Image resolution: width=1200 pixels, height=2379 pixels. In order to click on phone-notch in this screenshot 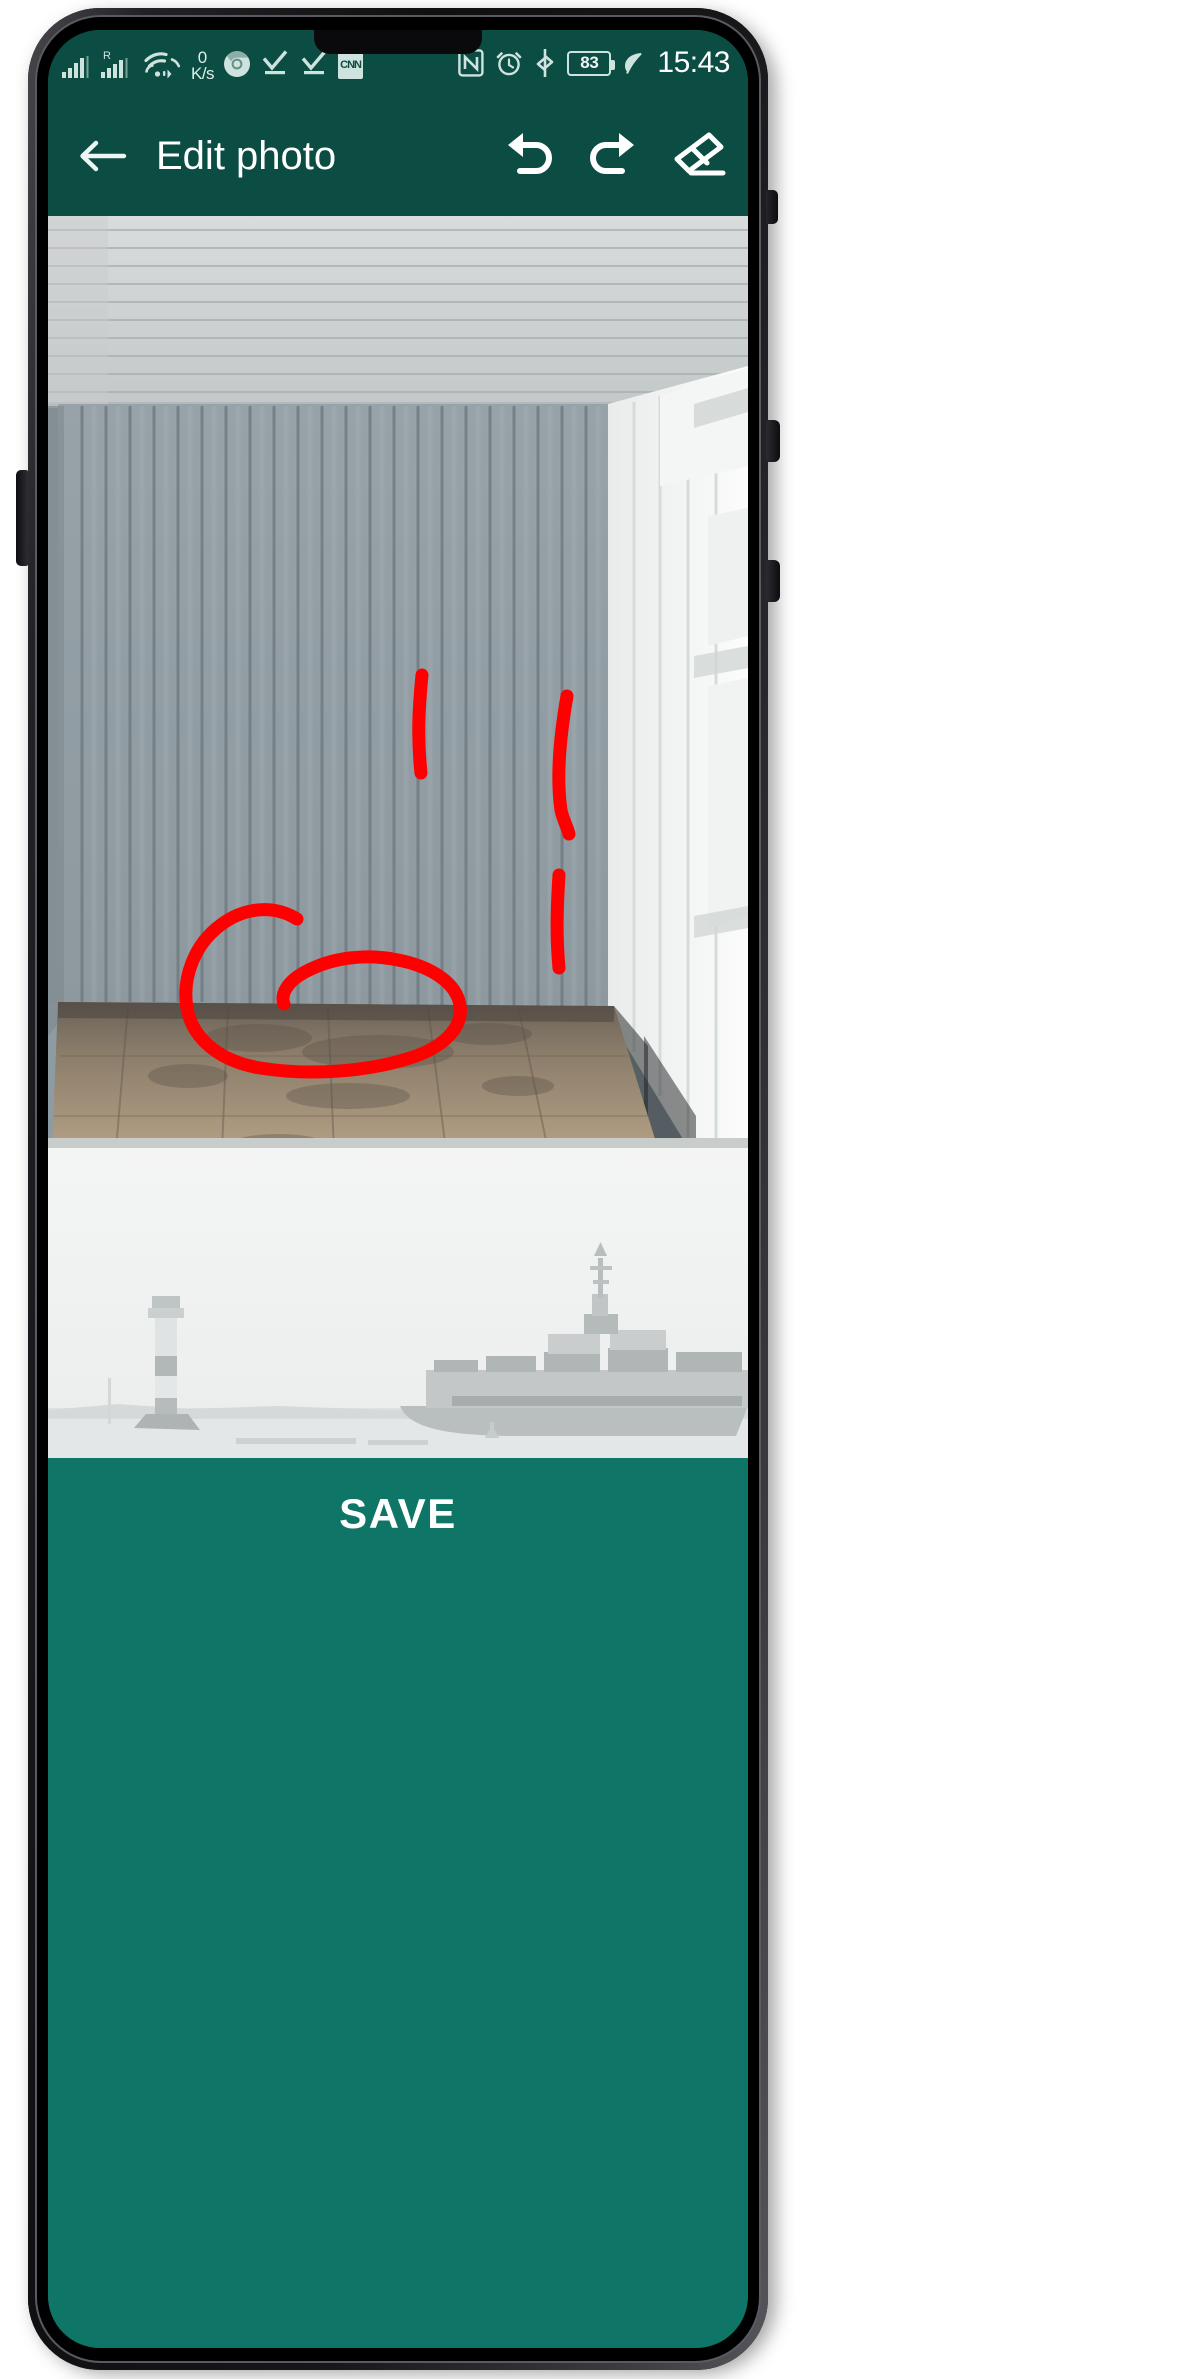, I will do `click(398, 42)`.